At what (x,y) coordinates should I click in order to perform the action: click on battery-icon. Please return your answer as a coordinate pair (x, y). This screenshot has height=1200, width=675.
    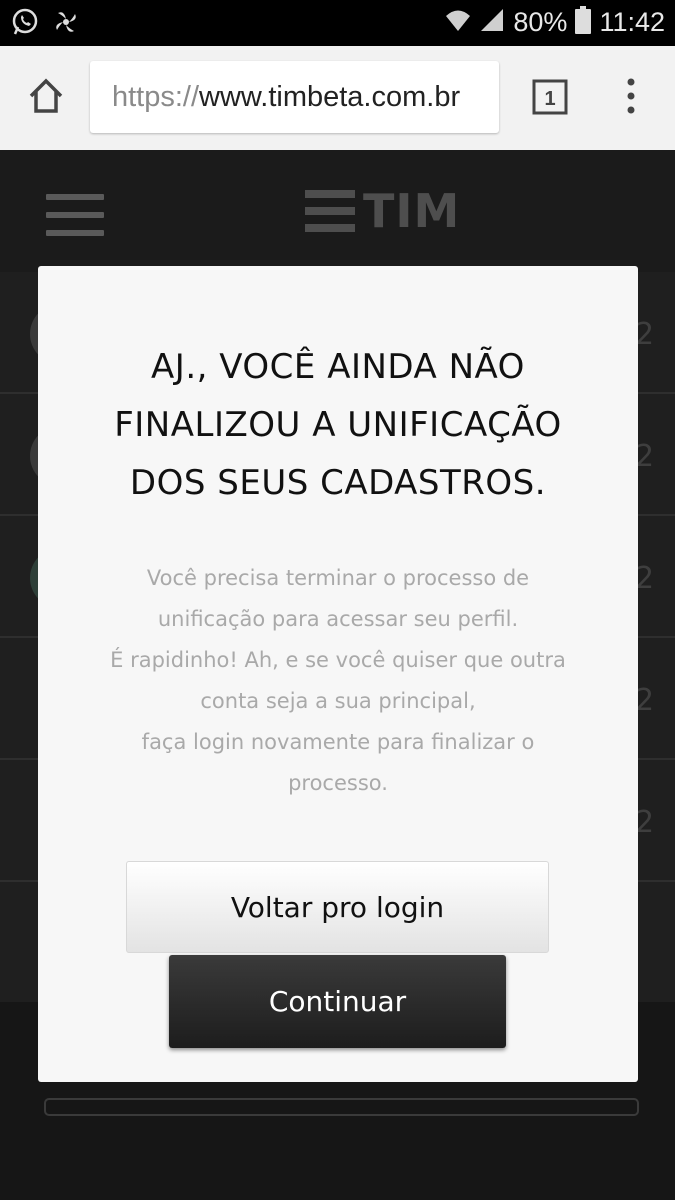
    Looking at the image, I should click on (583, 22).